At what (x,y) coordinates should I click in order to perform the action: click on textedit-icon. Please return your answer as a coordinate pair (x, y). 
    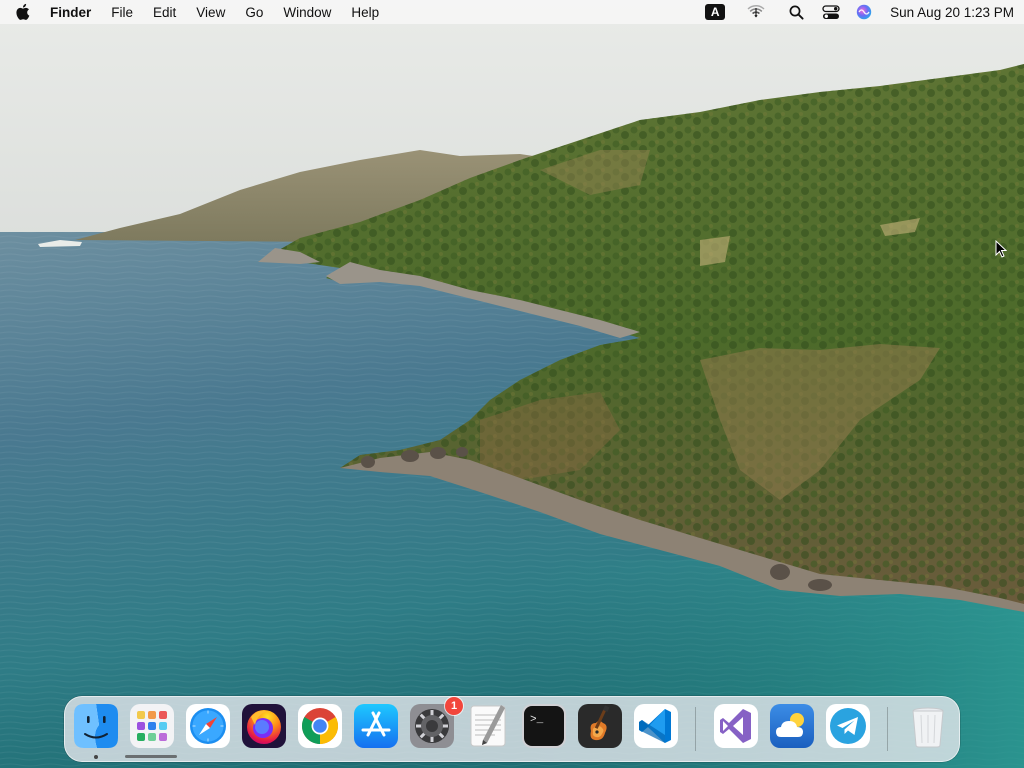
    Looking at the image, I should click on (488, 726).